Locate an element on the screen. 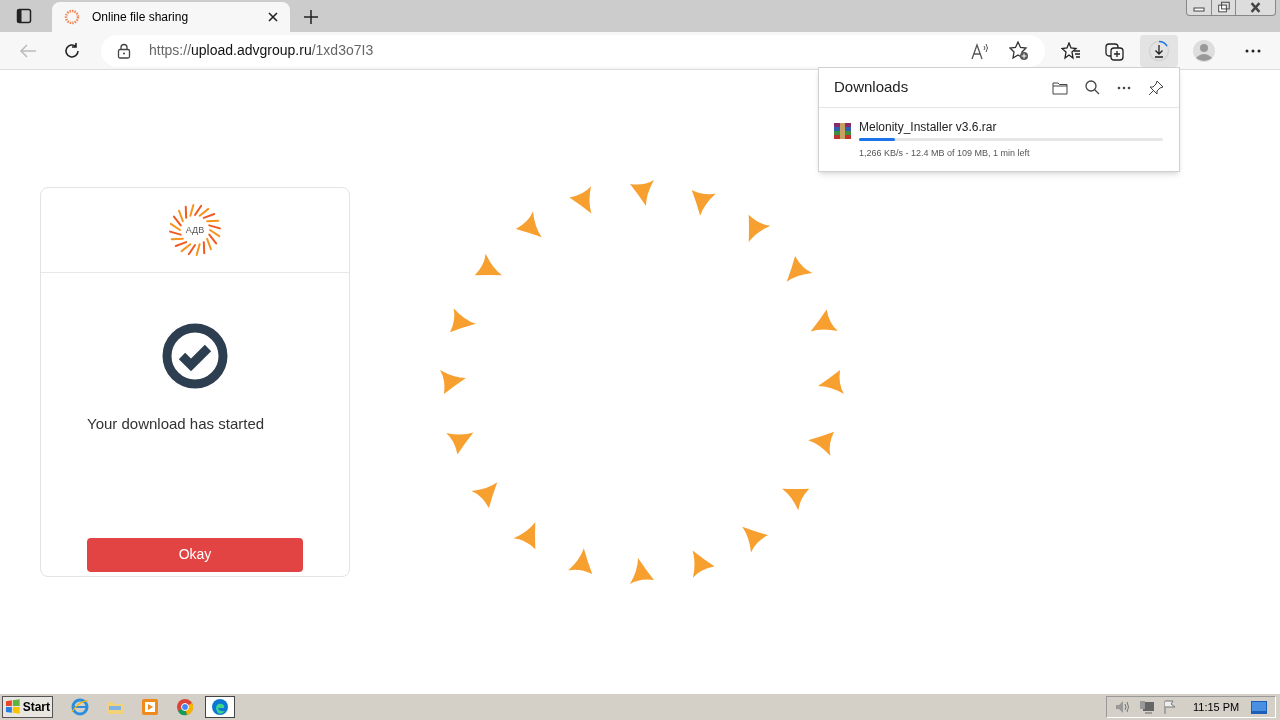 The image size is (1280, 720). file-name: Melonity_Installer v3.6.rar is located at coordinates (1011, 127).